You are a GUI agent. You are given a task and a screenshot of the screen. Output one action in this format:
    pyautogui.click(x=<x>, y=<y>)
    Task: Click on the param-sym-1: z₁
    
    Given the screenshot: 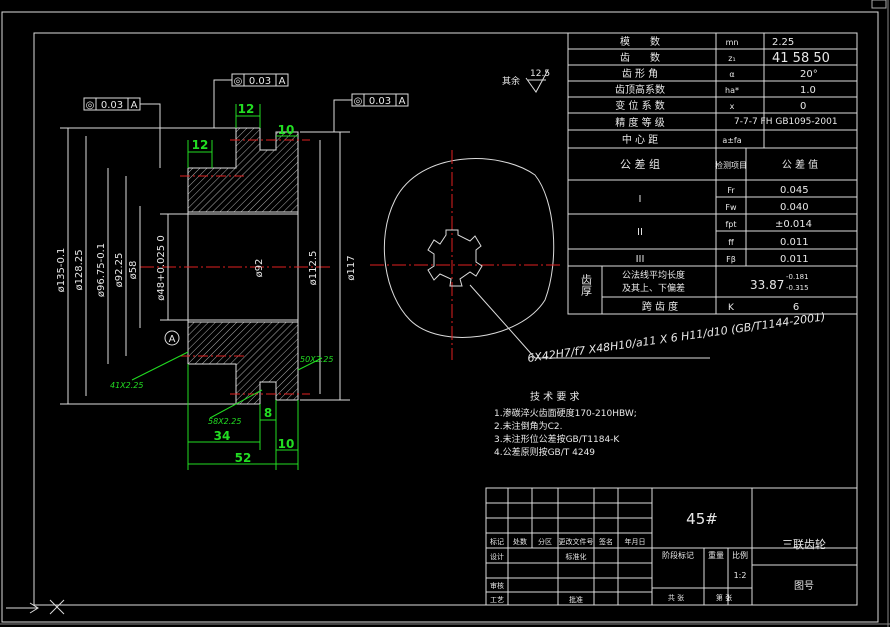 What is the action you would take?
    pyautogui.click(x=731, y=58)
    